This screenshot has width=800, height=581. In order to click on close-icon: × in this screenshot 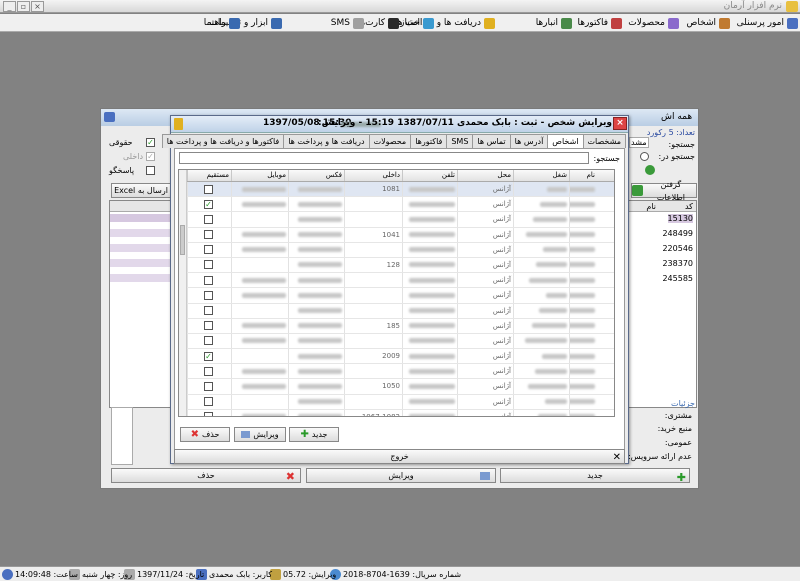, I will do `click(37, 6)`.